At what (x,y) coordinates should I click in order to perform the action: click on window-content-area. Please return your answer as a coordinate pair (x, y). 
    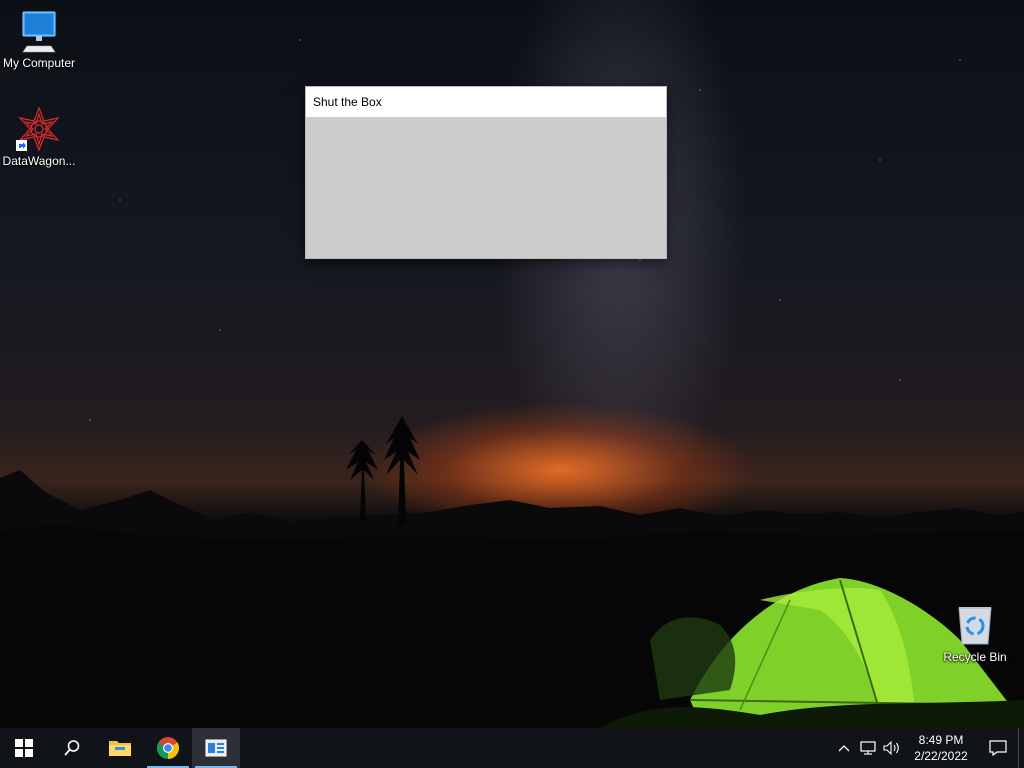
    Looking at the image, I should click on (486, 187).